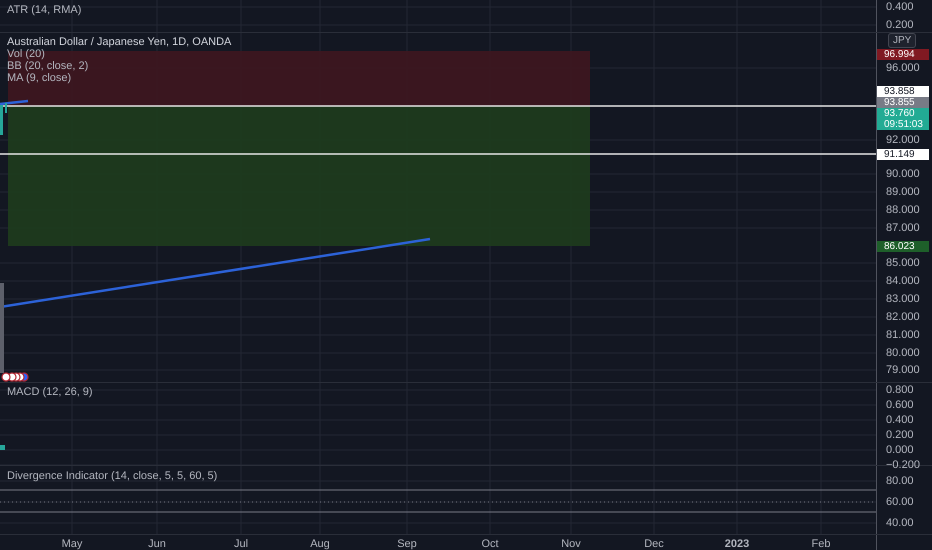 The image size is (932, 550). I want to click on axis-label: 0.800, so click(900, 390).